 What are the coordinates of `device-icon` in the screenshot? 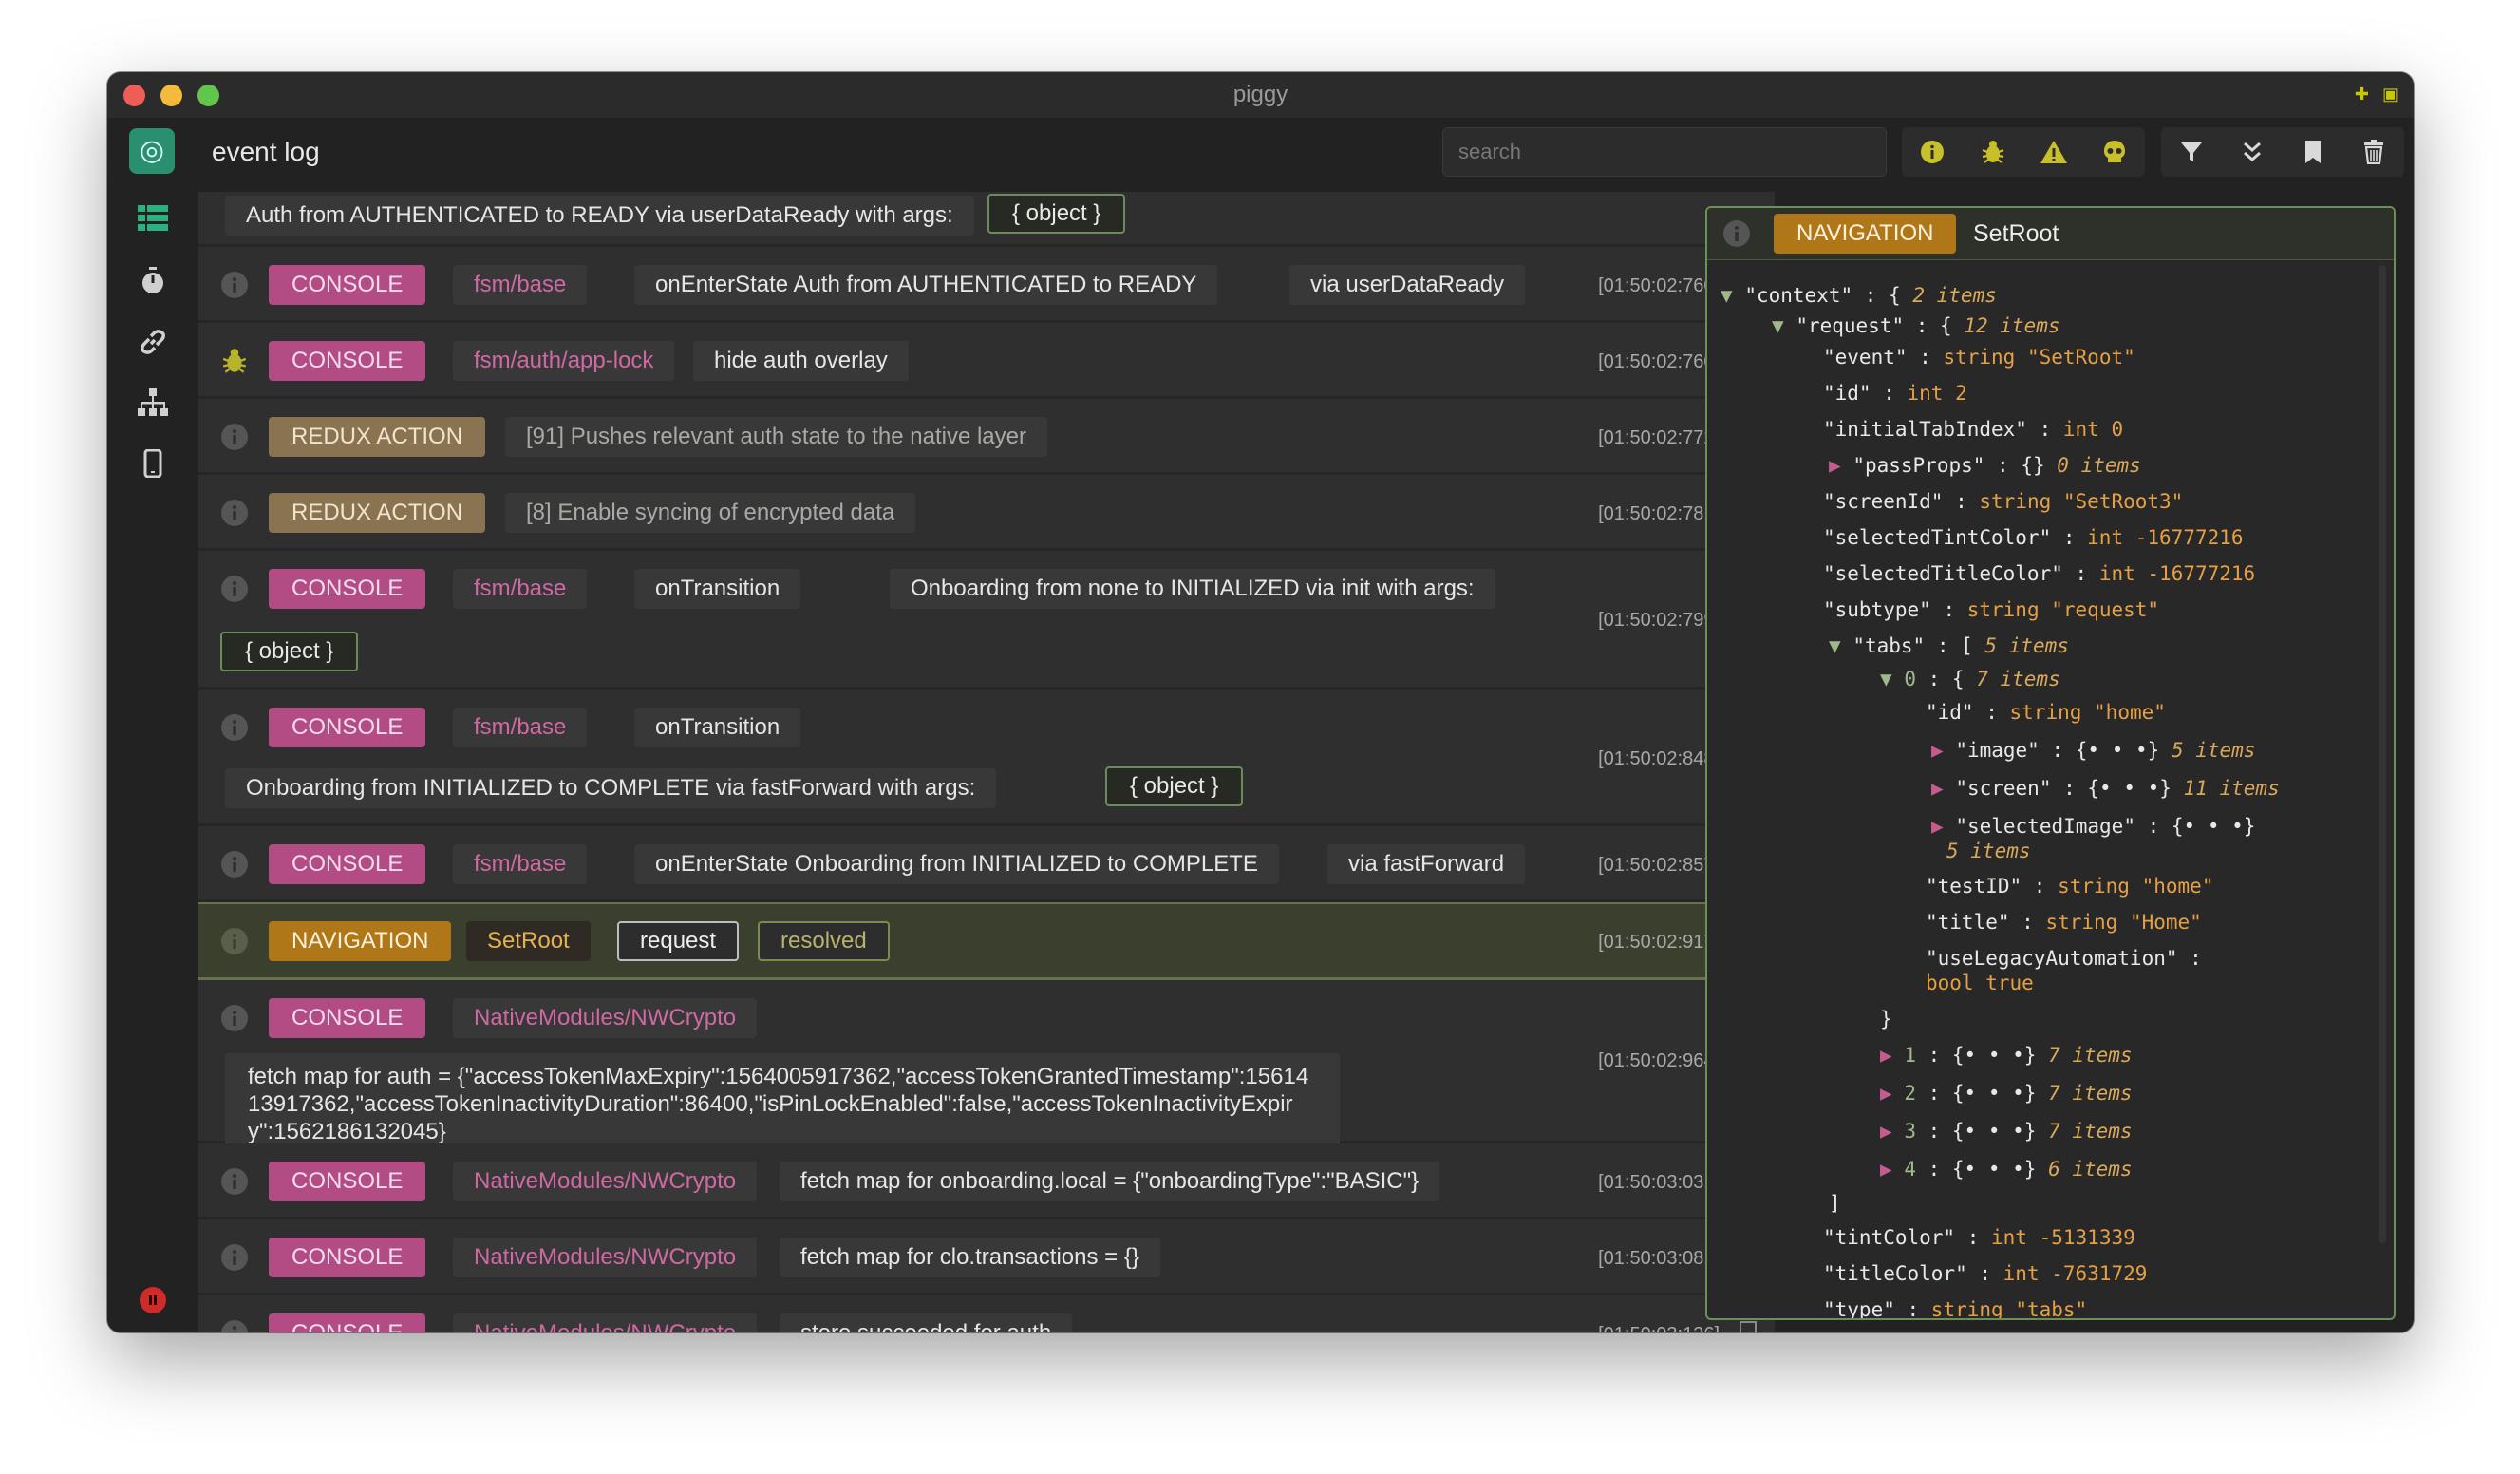 It's located at (153, 463).